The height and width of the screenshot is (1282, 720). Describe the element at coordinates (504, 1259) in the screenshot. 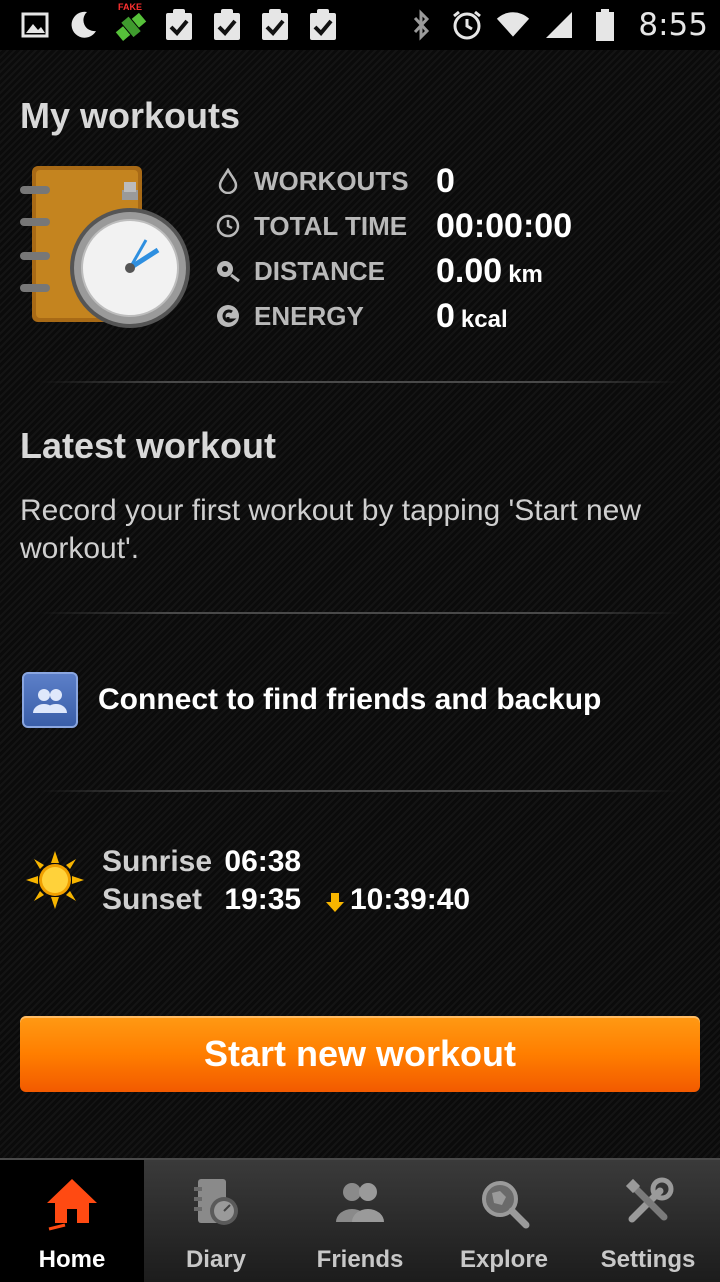

I see `tab-label: Explore` at that location.